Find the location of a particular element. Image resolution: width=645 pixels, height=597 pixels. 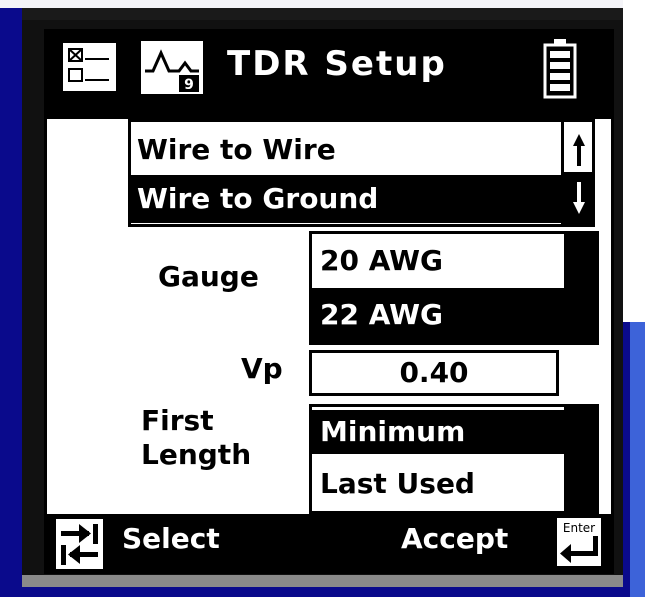

slide-right-strip is located at coordinates (634, 161).